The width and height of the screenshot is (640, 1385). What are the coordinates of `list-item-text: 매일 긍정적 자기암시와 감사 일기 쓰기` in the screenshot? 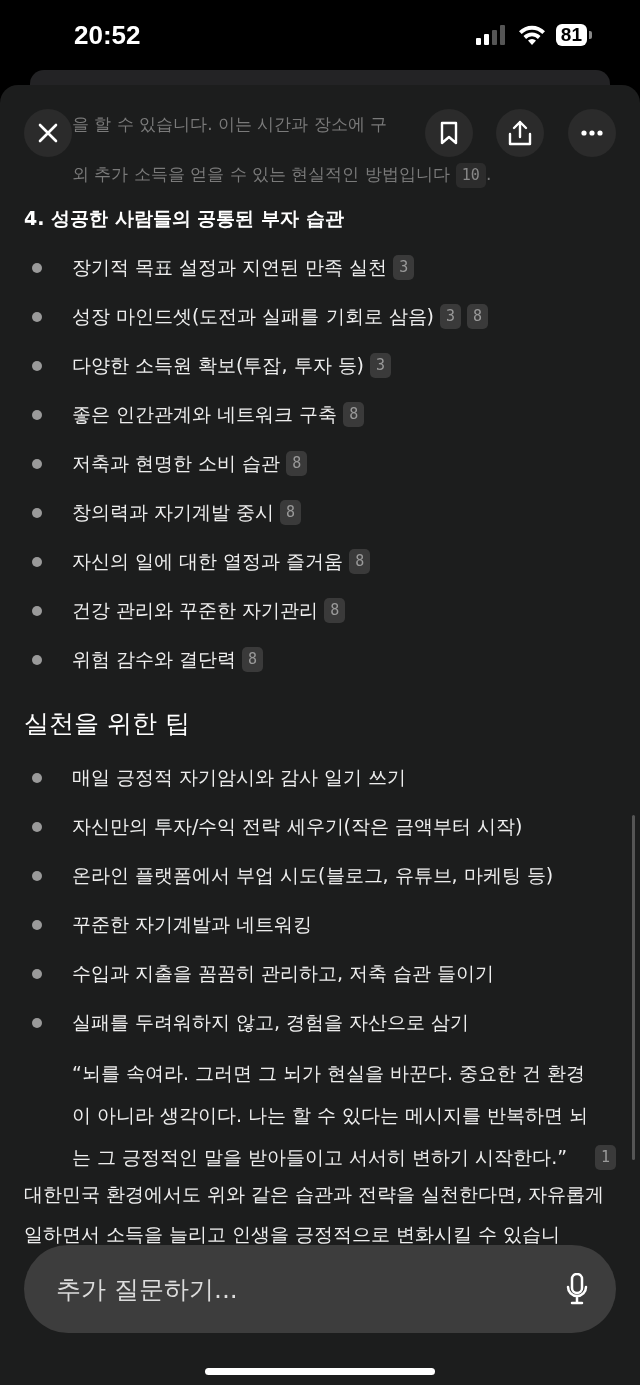 It's located at (239, 777).